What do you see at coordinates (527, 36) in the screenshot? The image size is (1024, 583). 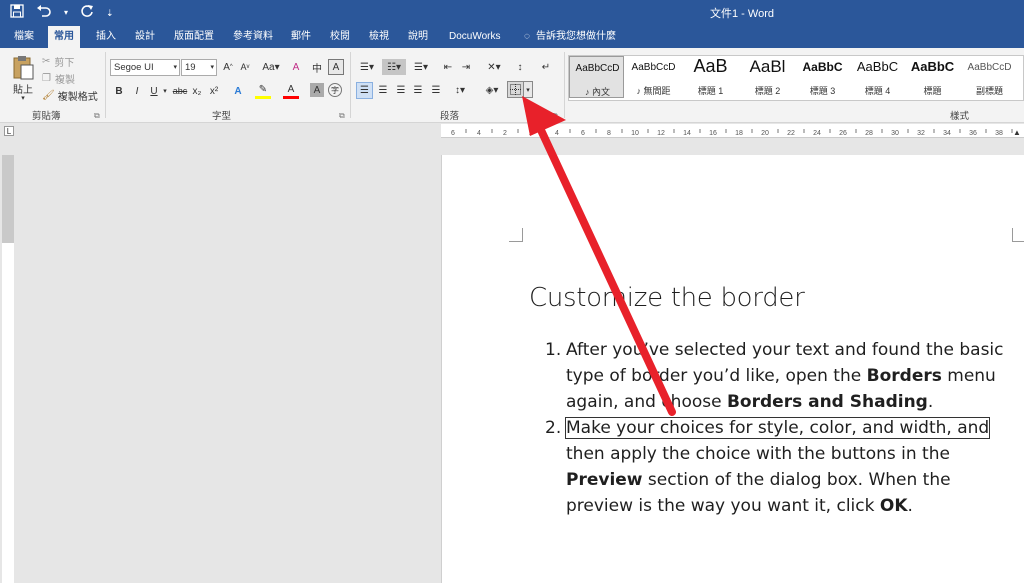 I see `lightbulb-icon: ◌` at bounding box center [527, 36].